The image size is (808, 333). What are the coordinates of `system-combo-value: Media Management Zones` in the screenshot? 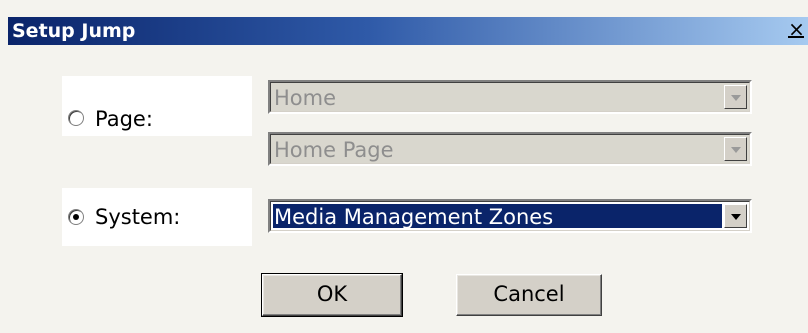 It's located at (414, 217).